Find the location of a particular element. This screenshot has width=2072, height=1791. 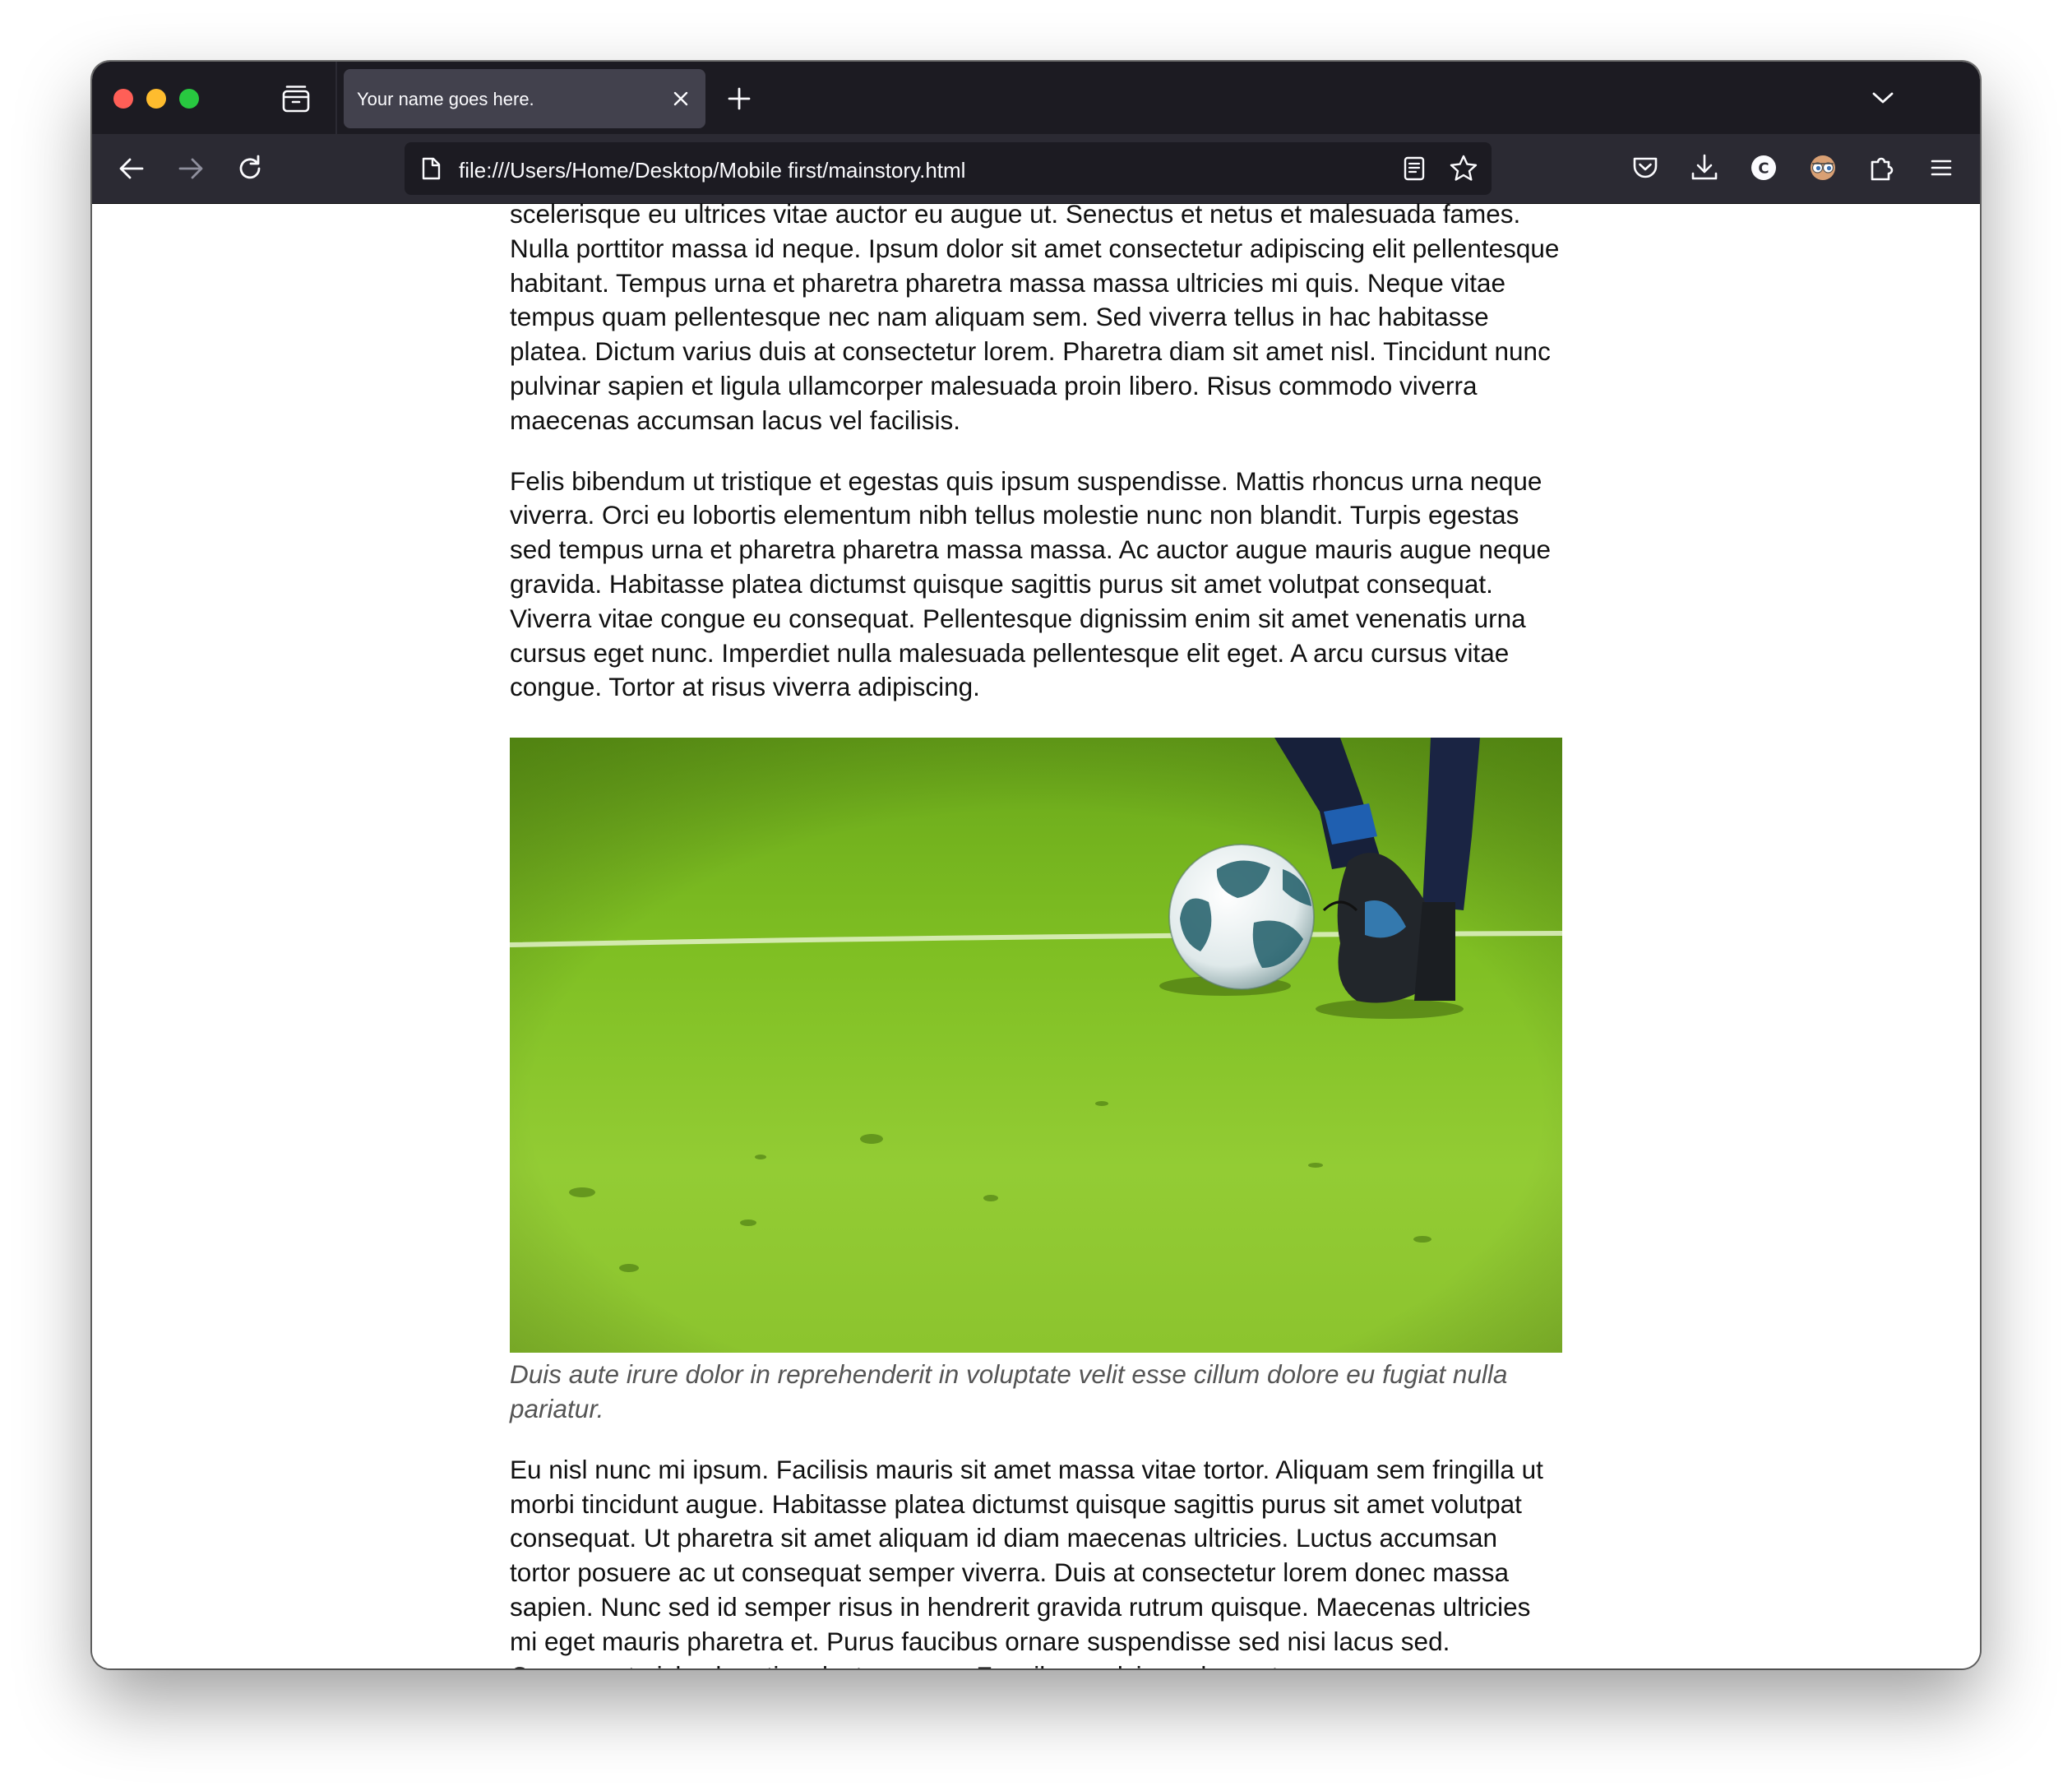

minimize-window-button is located at coordinates (156, 99).